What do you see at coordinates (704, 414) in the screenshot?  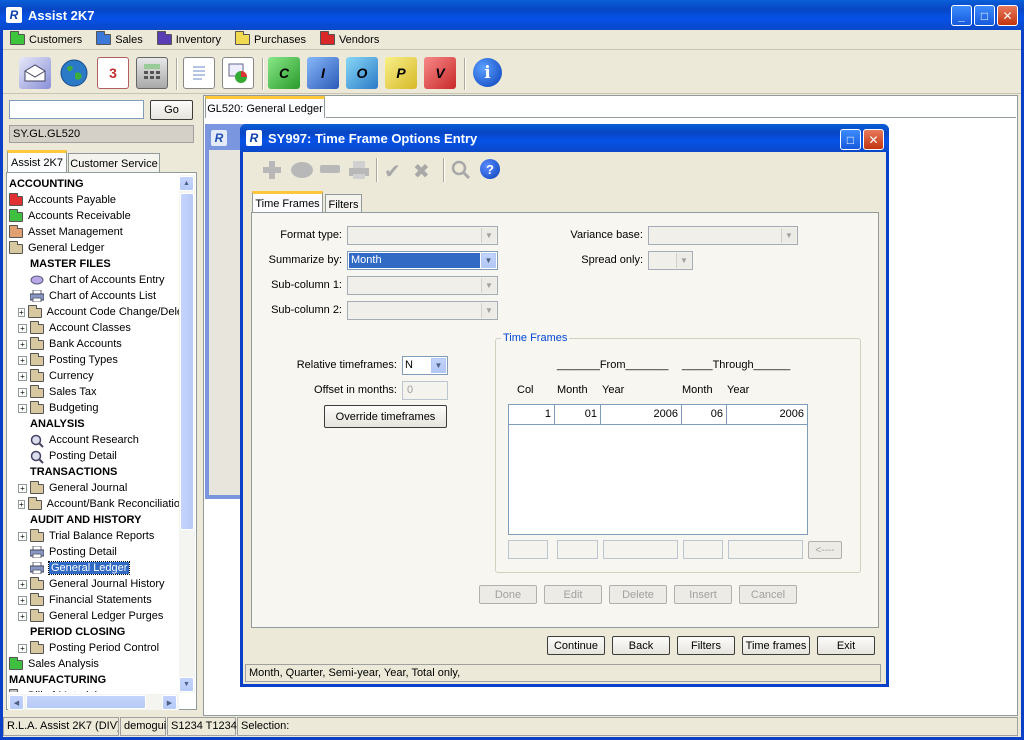 I see `table-row-through-month-cell: 06` at bounding box center [704, 414].